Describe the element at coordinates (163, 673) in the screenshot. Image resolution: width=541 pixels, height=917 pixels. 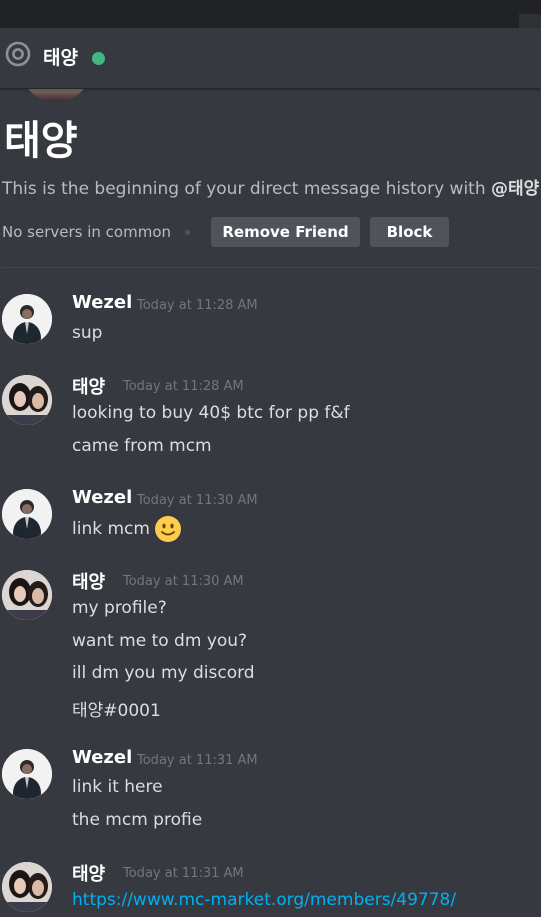
I see `message-text: ill dm you my discord` at that location.